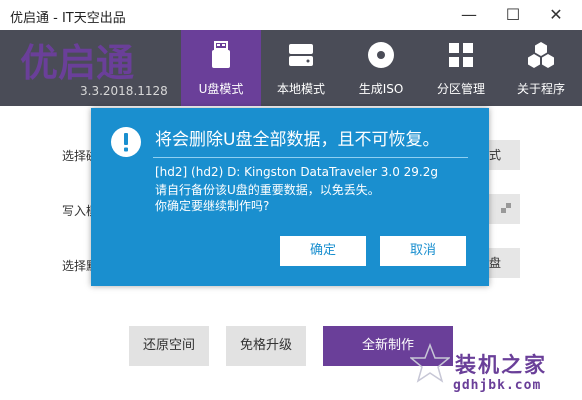  Describe the element at coordinates (297, 140) in the screenshot. I see `dialog-title: 将会删除U盘全部数据，且不可恢复。` at that location.